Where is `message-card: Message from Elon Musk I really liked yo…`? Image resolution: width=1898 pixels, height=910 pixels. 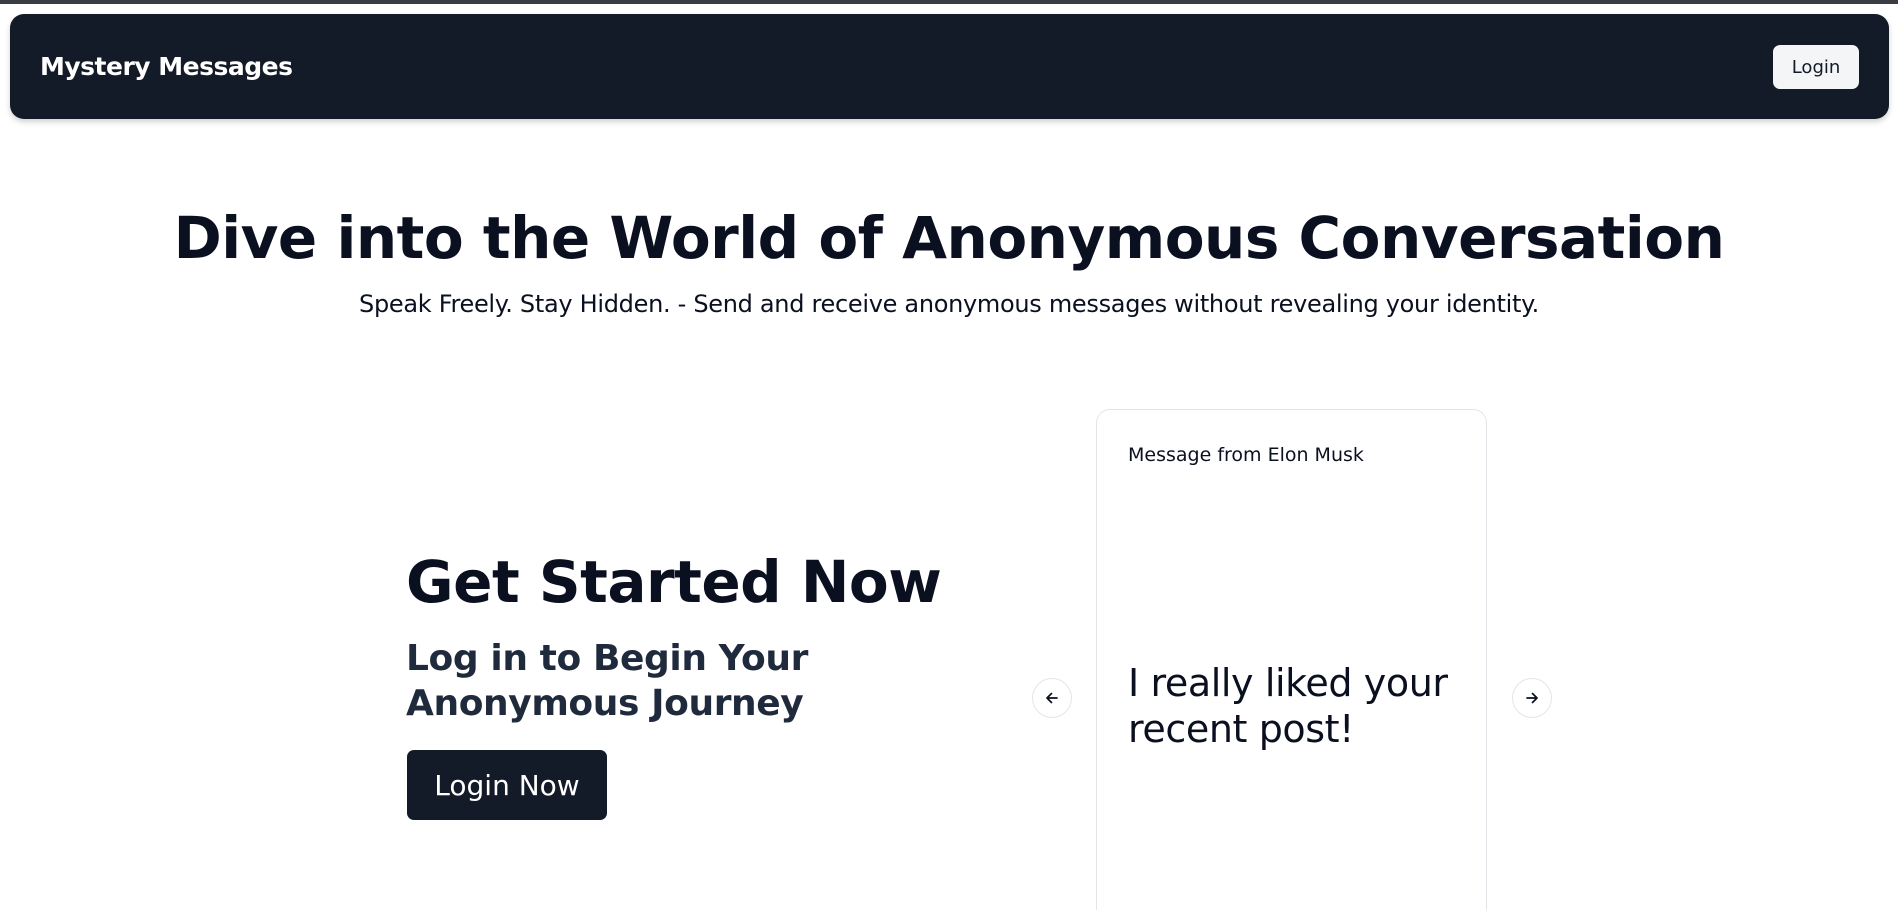
message-card: Message from Elon Musk I really liked yo… is located at coordinates (1291, 659).